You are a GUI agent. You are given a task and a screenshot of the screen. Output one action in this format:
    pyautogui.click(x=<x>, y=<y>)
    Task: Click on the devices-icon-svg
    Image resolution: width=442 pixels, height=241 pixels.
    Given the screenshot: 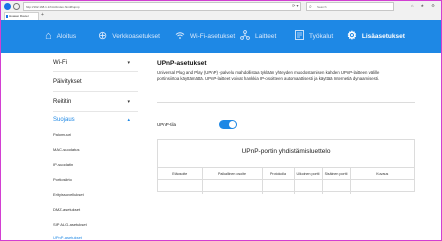 What is the action you would take?
    pyautogui.click(x=245, y=35)
    